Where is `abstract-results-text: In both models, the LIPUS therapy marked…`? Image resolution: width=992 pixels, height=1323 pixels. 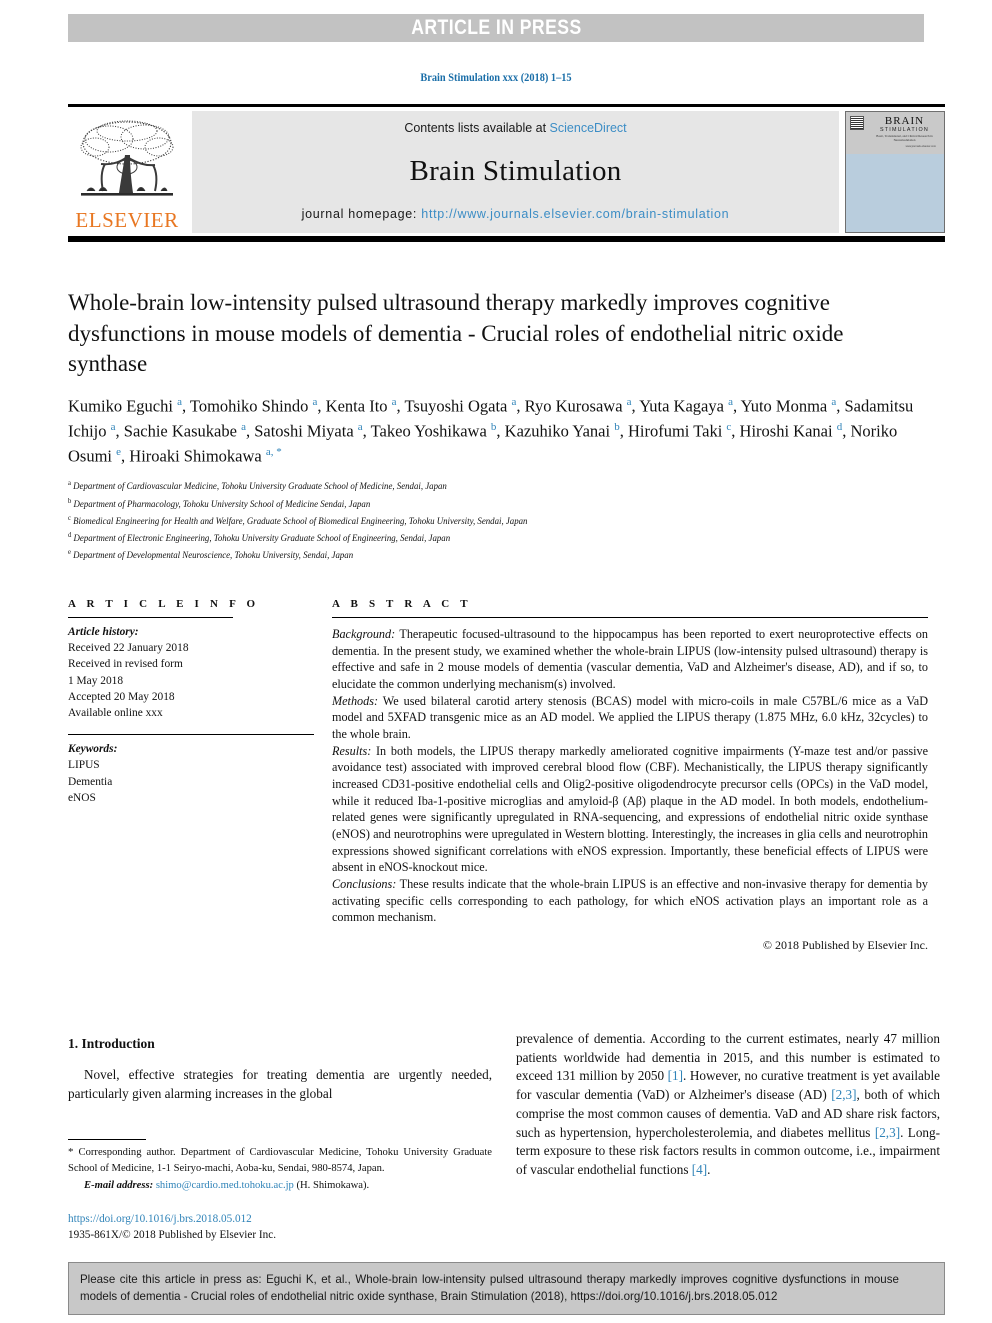 abstract-results-text: In both models, the LIPUS therapy marked… is located at coordinates (630, 809).